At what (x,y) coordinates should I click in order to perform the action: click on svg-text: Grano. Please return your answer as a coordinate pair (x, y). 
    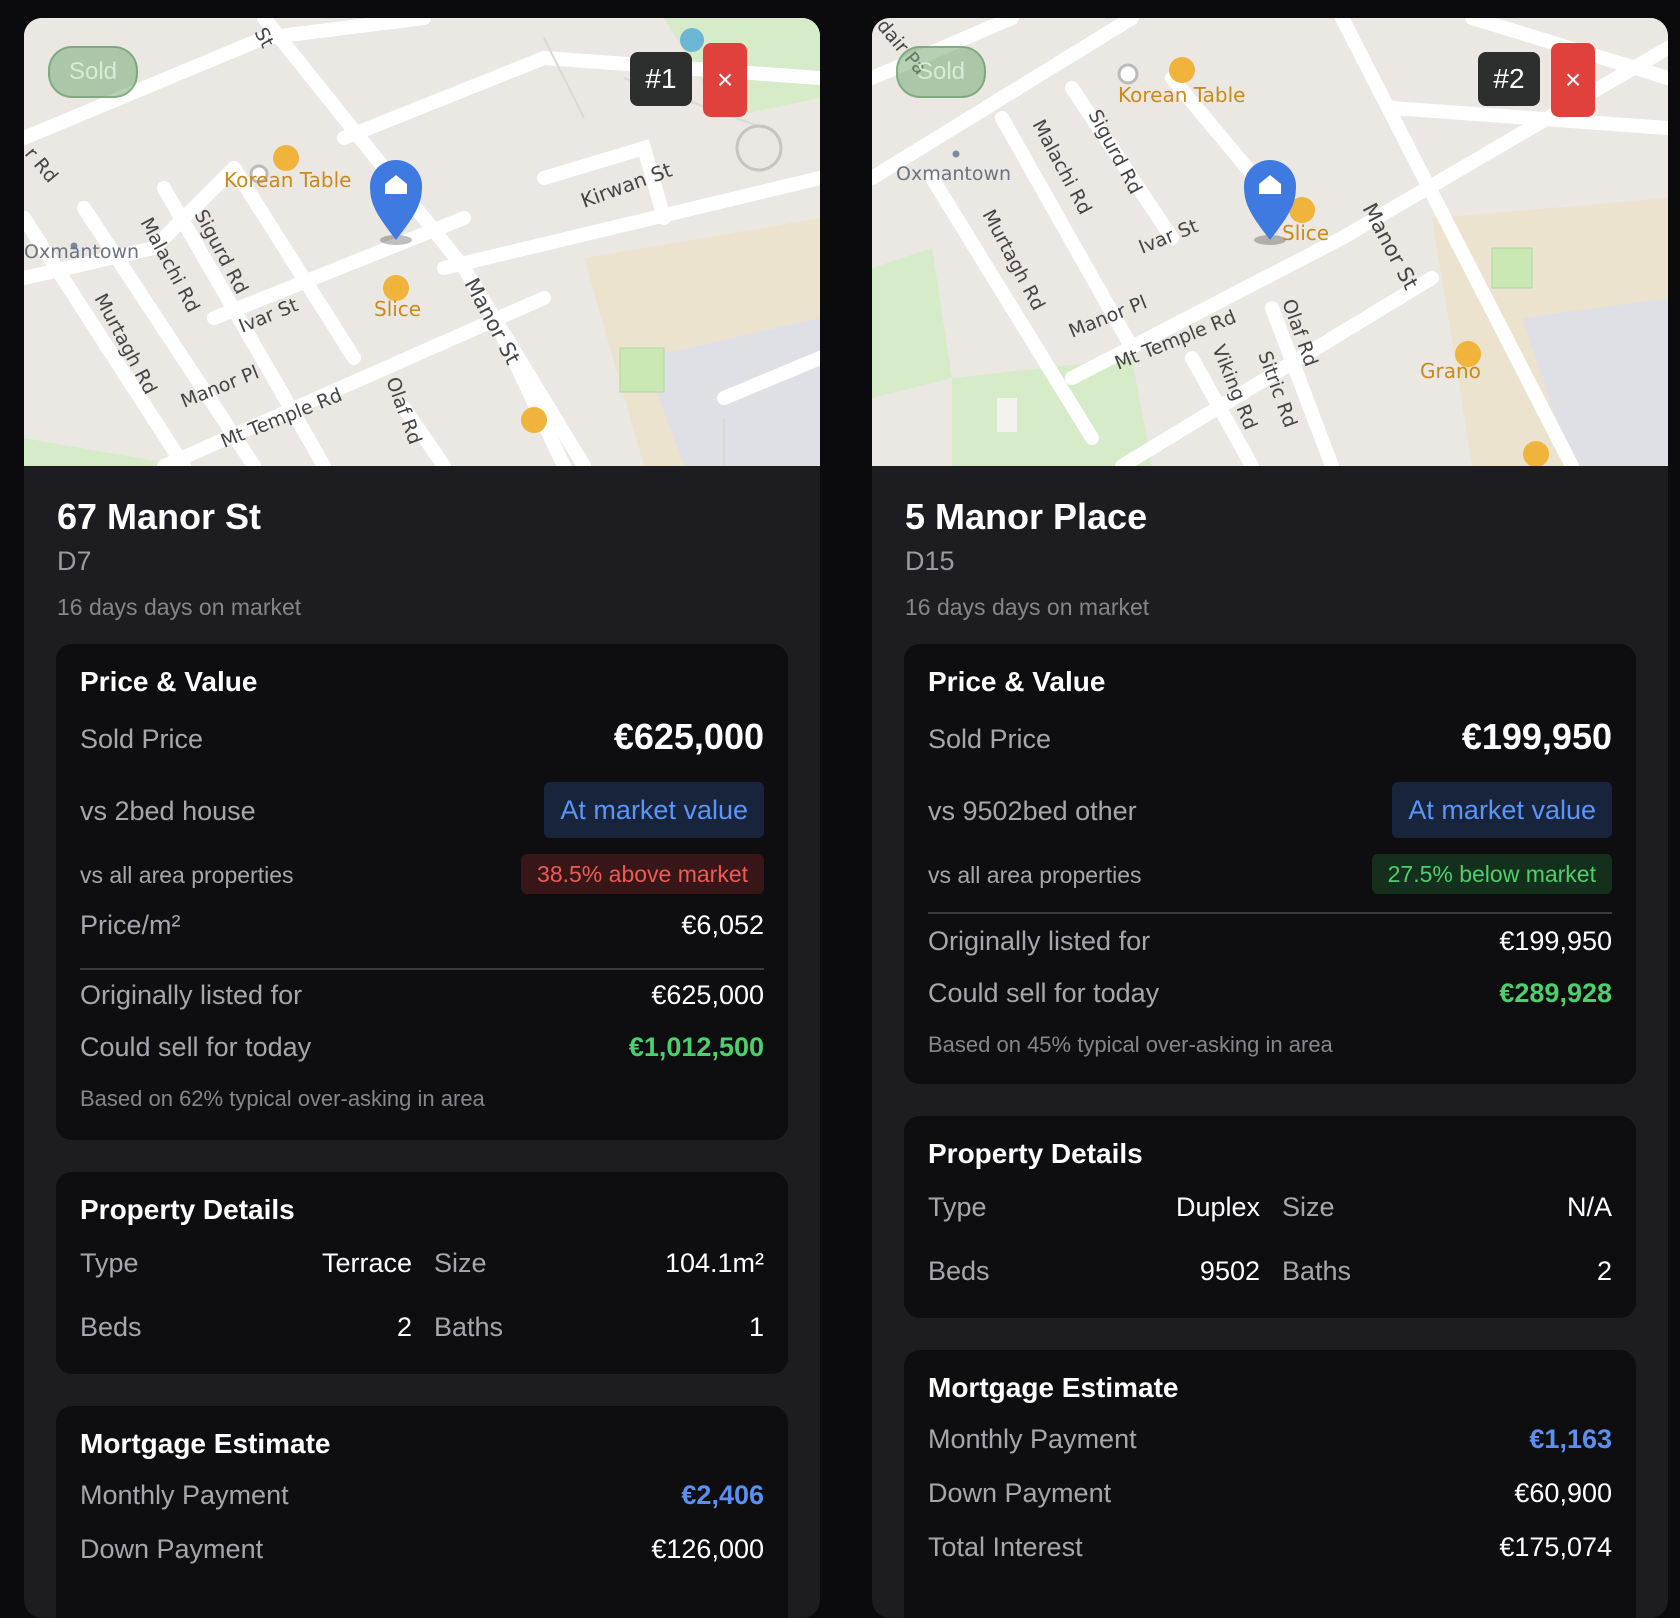
    Looking at the image, I should click on (1450, 371).